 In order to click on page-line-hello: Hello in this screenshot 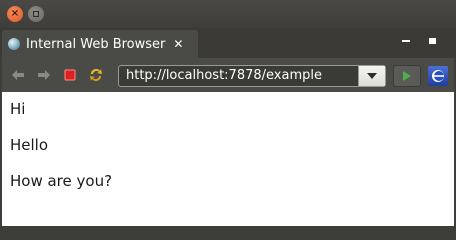, I will do `click(29, 145)`.